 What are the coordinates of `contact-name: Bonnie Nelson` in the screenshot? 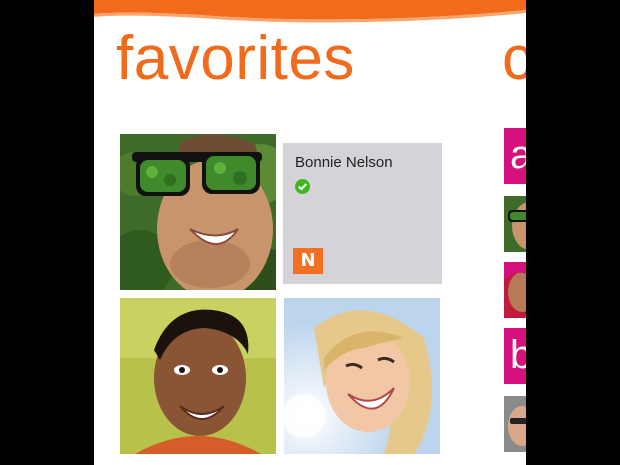 It's located at (344, 162).